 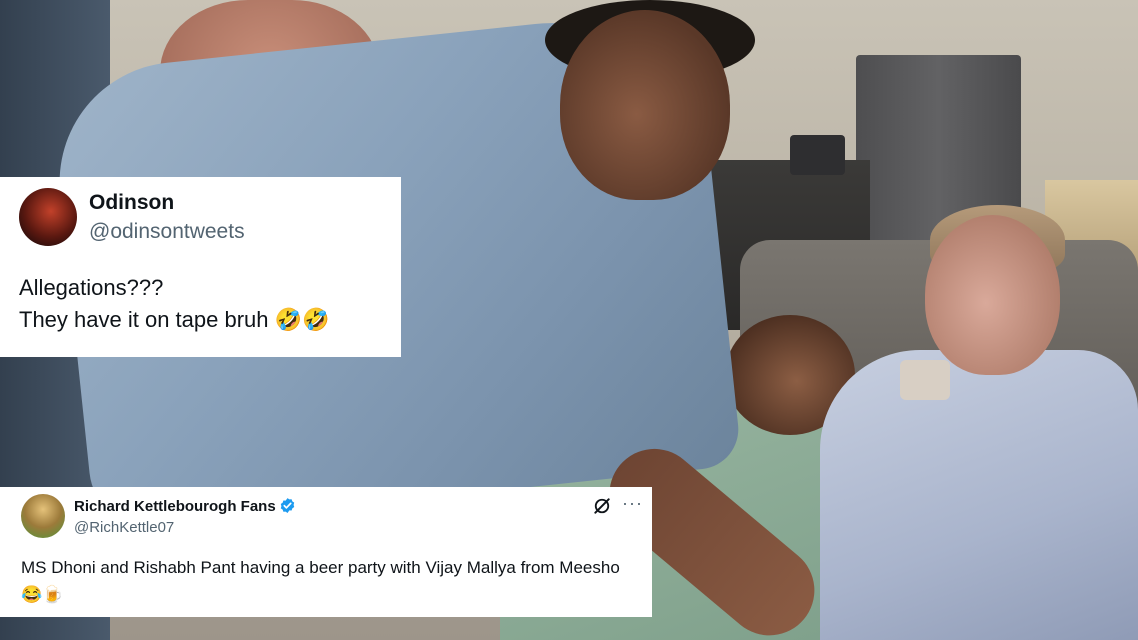 What do you see at coordinates (131, 203) in the screenshot?
I see `tweet-author-name: Odinson` at bounding box center [131, 203].